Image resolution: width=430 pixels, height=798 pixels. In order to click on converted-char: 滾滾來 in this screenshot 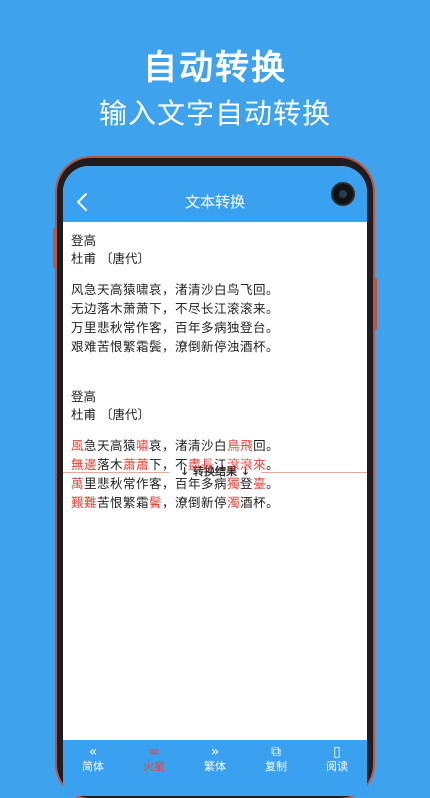, I will do `click(247, 464)`.